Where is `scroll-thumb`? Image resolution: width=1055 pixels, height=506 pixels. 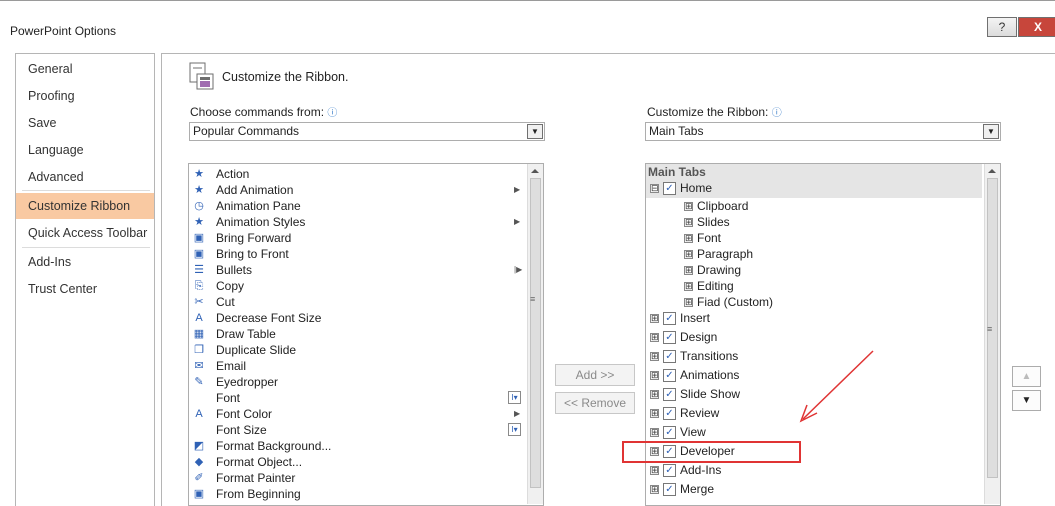 scroll-thumb is located at coordinates (535, 333).